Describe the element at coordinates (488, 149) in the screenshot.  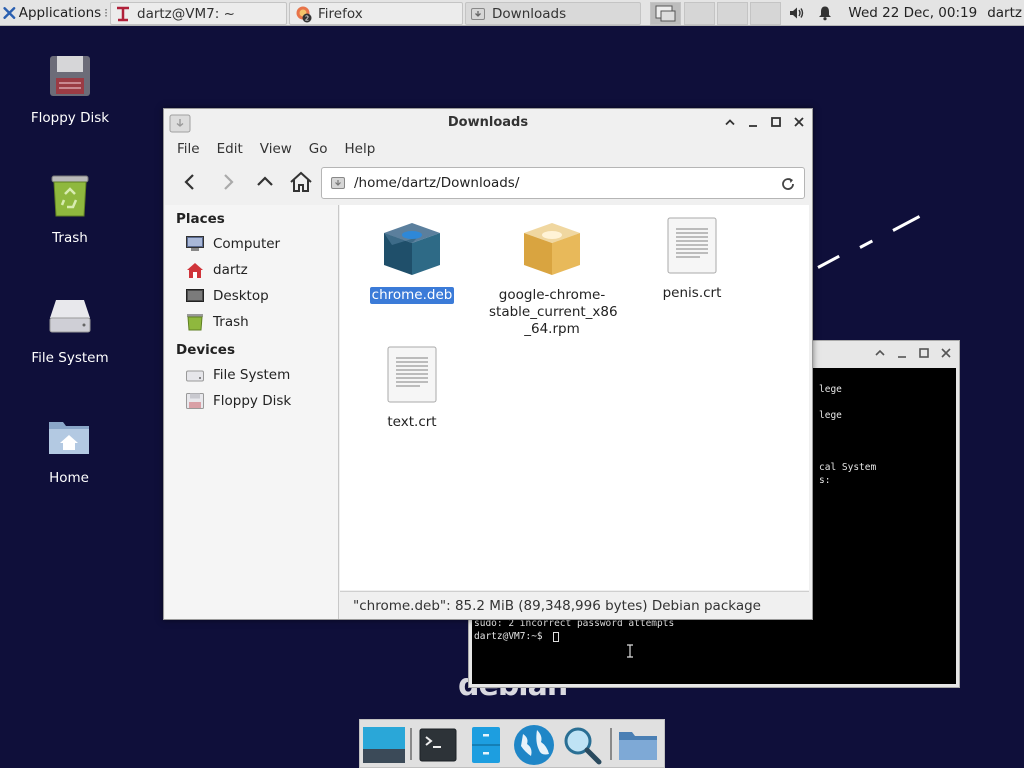
I see `menu-bar: File Edit View Go Help` at that location.